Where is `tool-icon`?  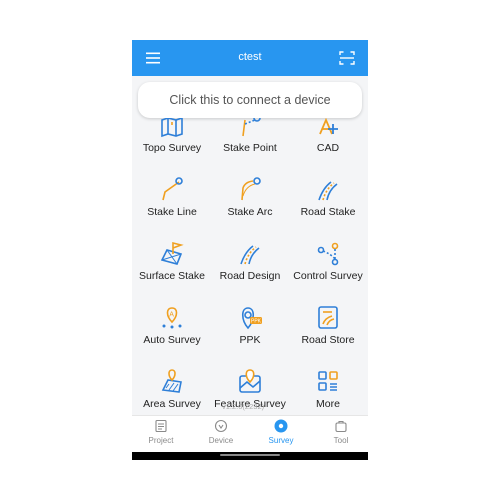
tool-icon is located at coordinates (341, 426).